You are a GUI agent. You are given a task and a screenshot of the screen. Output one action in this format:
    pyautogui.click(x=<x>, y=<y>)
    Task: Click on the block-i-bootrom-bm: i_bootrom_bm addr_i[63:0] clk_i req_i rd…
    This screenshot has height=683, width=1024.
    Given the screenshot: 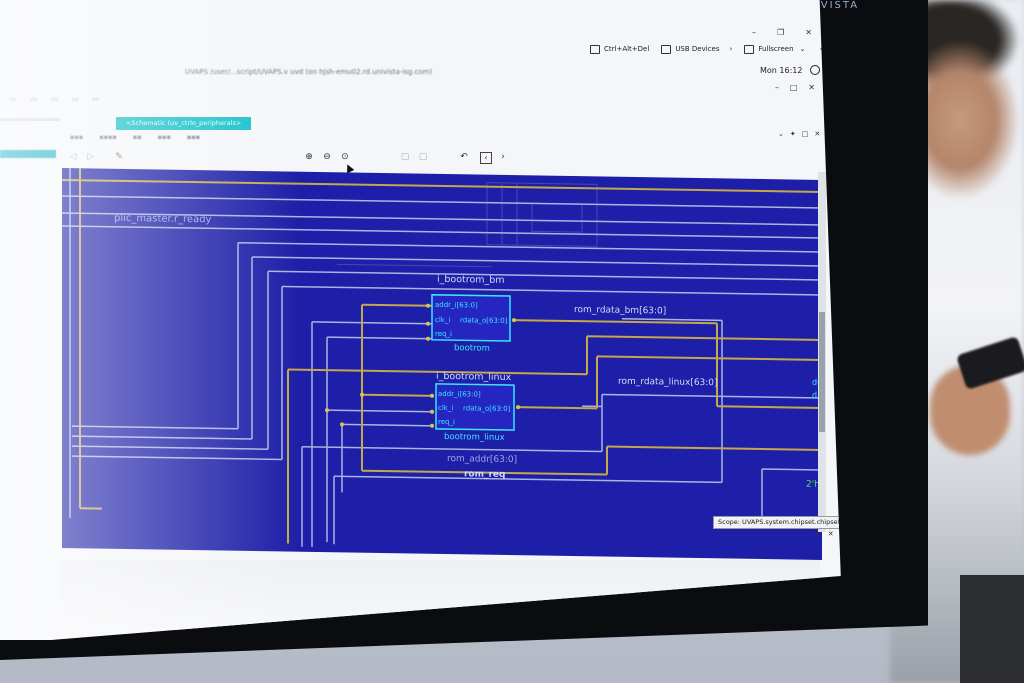 What is the action you would take?
    pyautogui.click(x=471, y=314)
    